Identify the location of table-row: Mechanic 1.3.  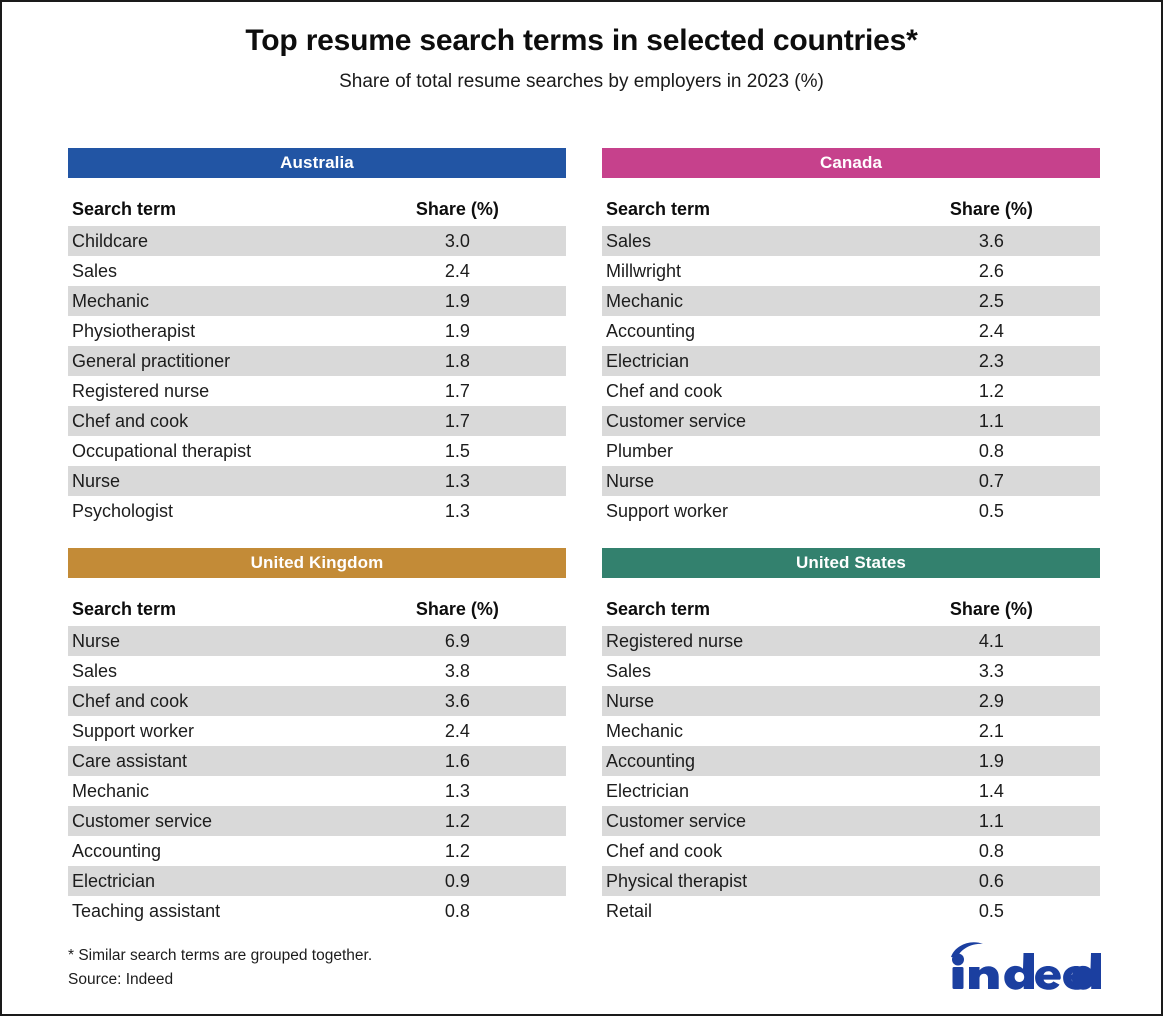
(317, 791).